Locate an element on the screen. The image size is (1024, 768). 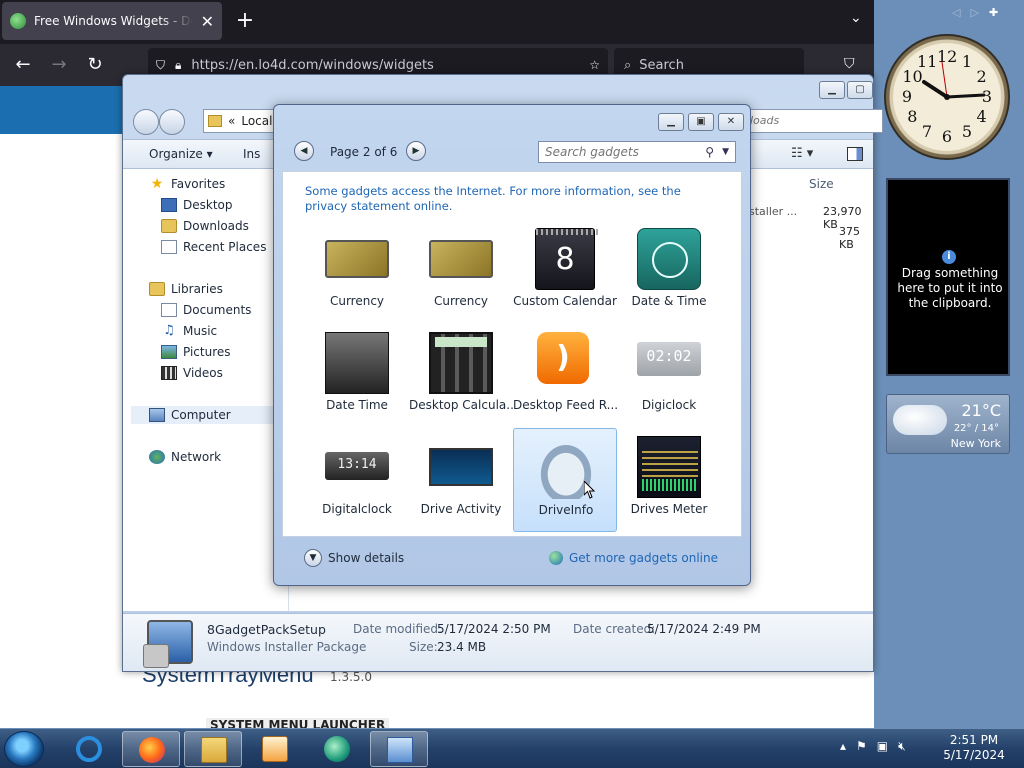
nav-recent-places: Recent Places is located at coordinates (213, 247).